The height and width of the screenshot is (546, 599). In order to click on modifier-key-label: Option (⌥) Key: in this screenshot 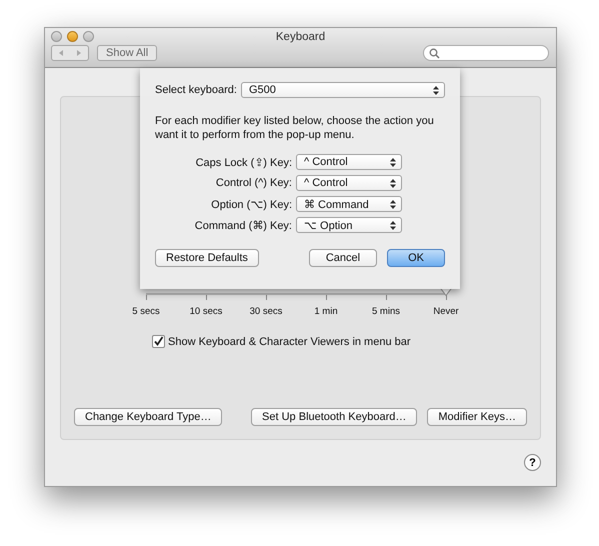, I will do `click(251, 204)`.